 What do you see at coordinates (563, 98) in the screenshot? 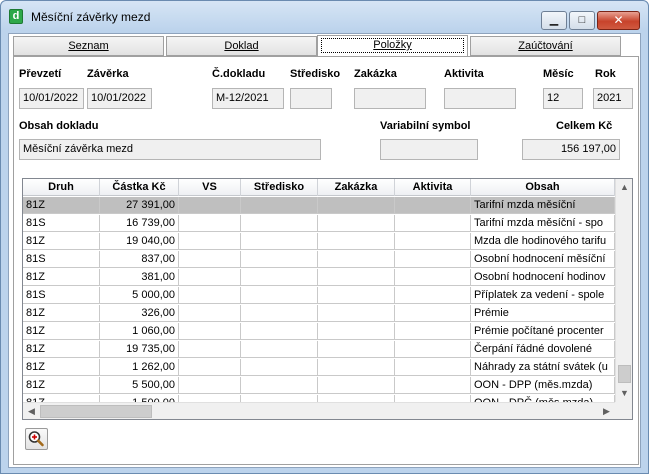
I see `mesic-field: 12` at bounding box center [563, 98].